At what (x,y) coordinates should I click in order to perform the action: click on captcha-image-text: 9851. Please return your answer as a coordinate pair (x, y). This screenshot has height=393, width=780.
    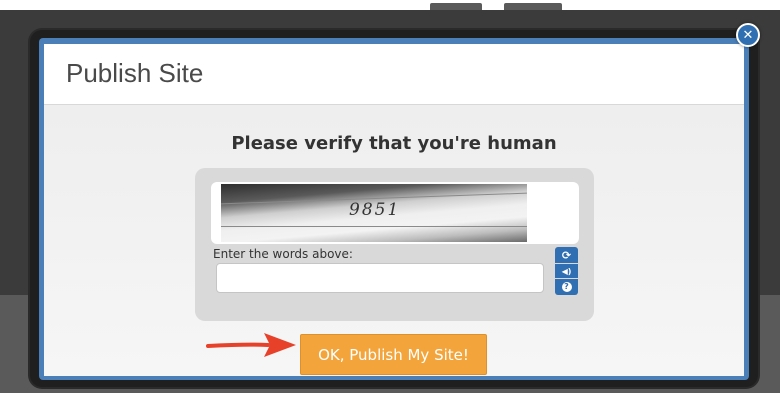
    Looking at the image, I should click on (375, 210).